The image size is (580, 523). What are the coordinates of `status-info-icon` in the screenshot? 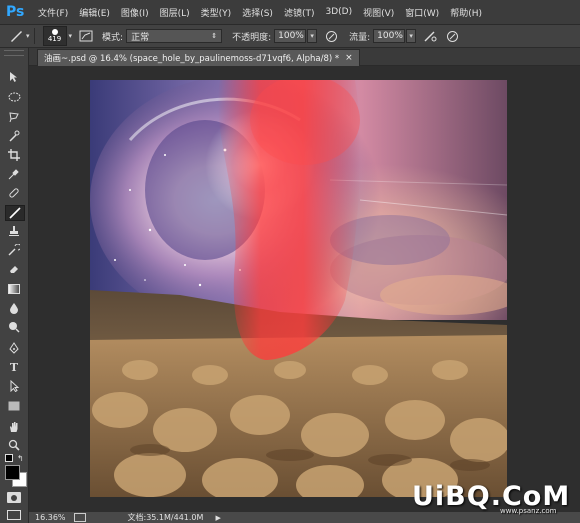 It's located at (79, 517).